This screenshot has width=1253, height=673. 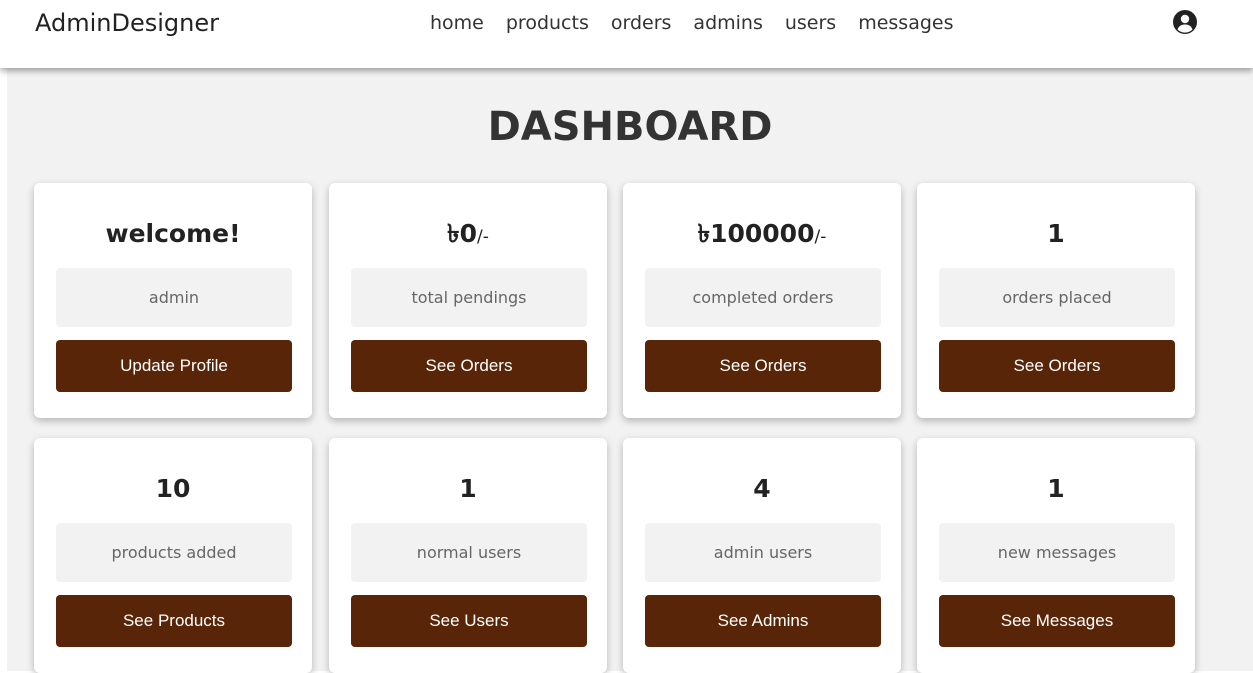 What do you see at coordinates (547, 23) in the screenshot?
I see `nav-products: products` at bounding box center [547, 23].